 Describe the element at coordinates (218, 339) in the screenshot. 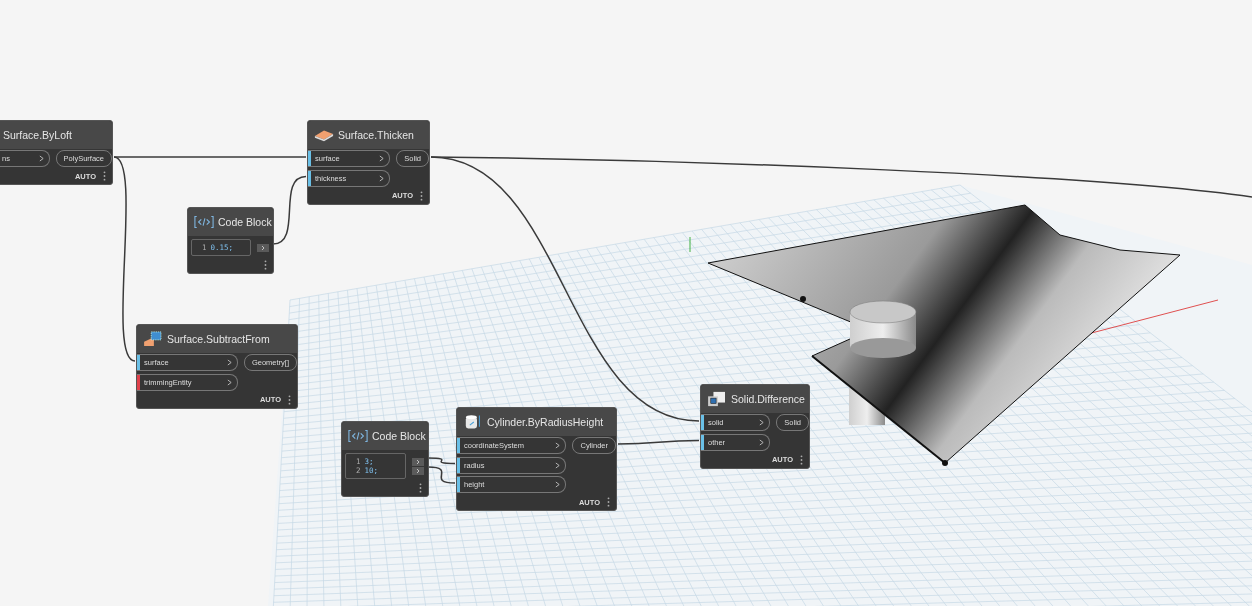

I see `node-title: Surface.SubtractFrom` at that location.